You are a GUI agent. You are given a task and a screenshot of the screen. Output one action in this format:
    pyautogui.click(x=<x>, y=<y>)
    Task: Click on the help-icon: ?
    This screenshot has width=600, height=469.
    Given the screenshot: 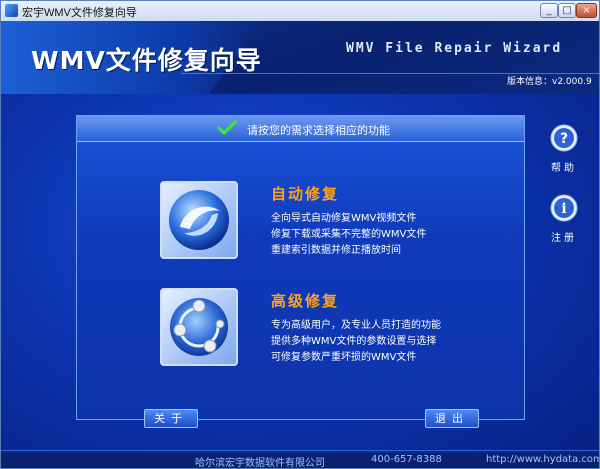 What is the action you would take?
    pyautogui.click(x=564, y=138)
    